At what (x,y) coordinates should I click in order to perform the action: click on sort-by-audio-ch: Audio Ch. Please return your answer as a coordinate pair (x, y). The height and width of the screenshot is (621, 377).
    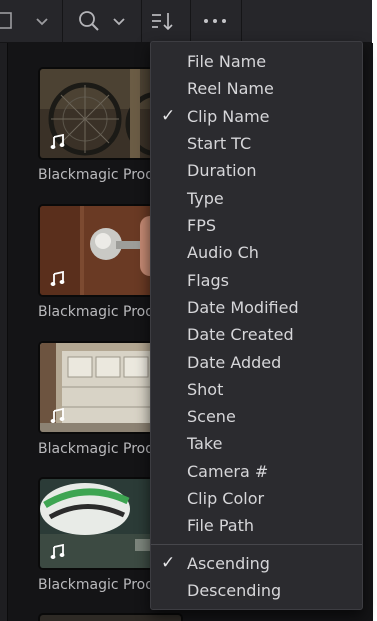
    Looking at the image, I should click on (256, 252).